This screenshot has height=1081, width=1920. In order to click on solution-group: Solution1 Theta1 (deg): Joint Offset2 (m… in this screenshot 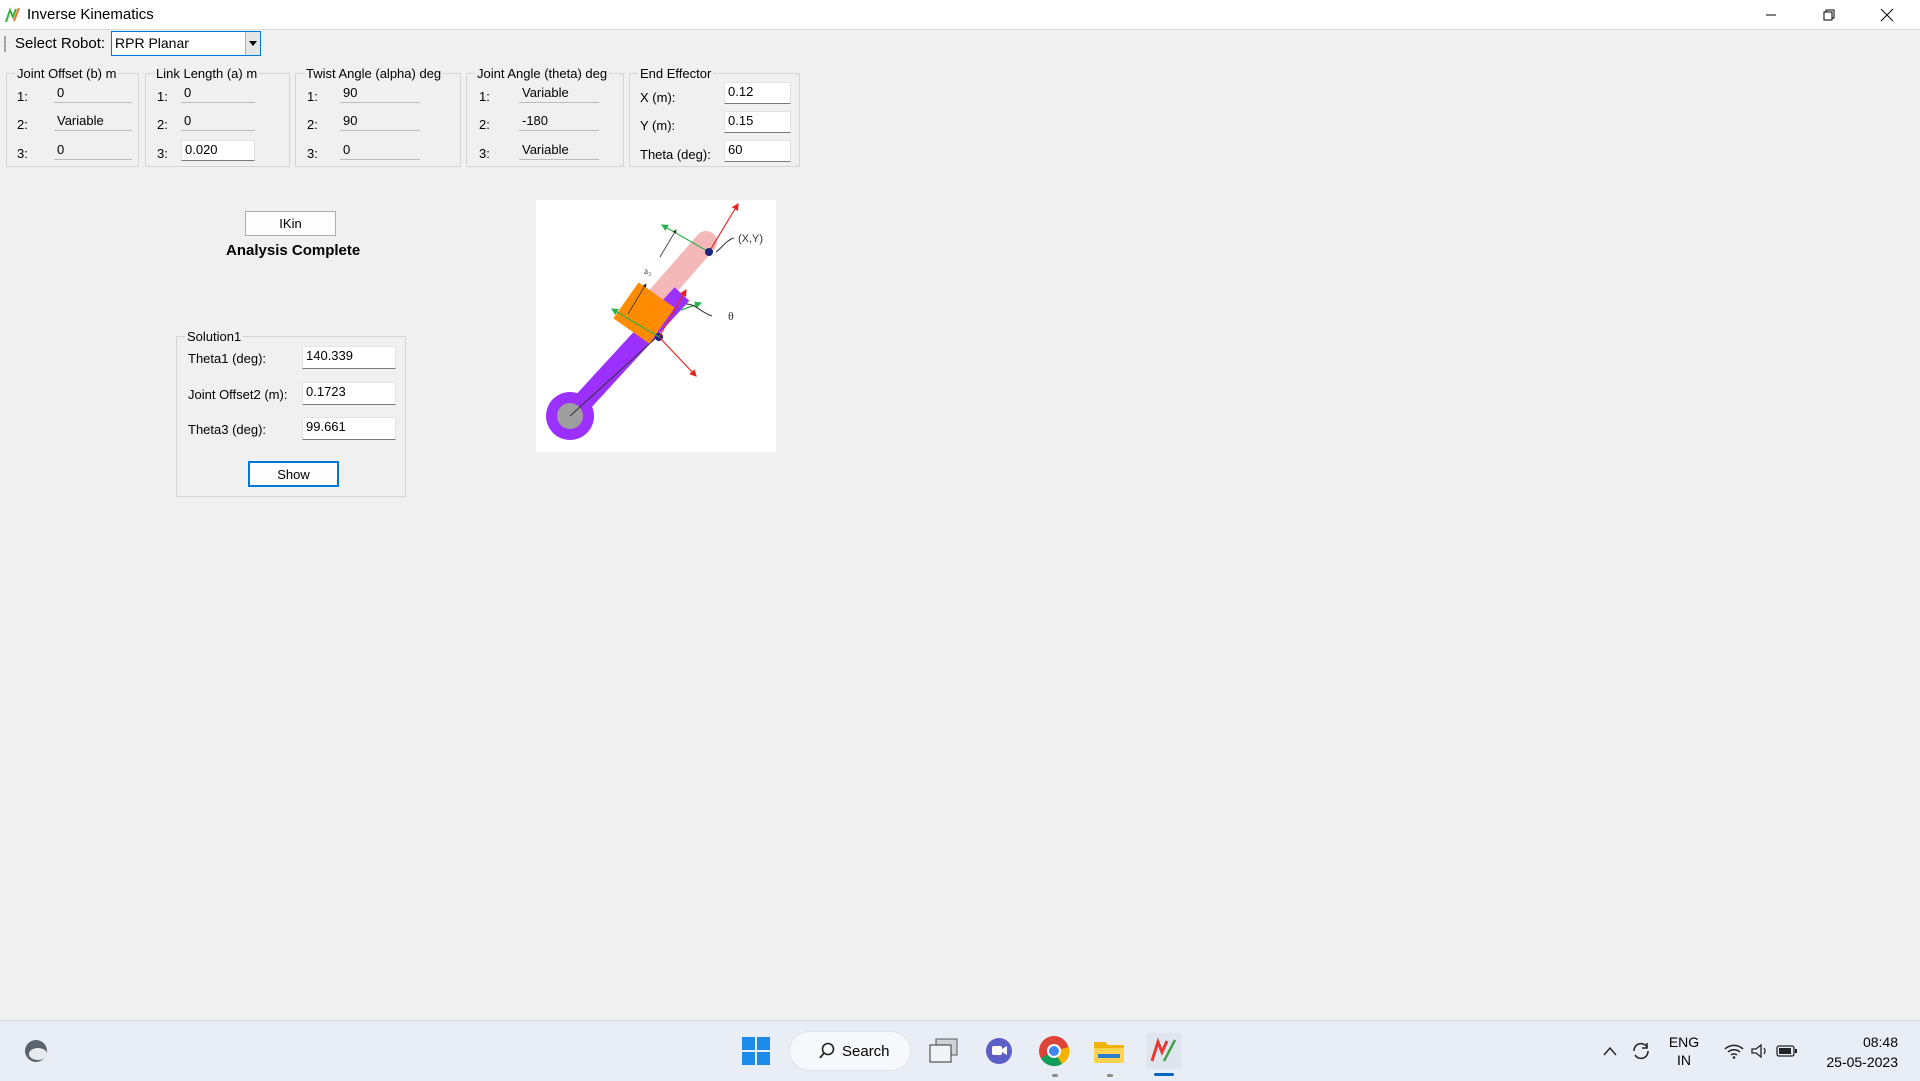, I will do `click(291, 413)`.